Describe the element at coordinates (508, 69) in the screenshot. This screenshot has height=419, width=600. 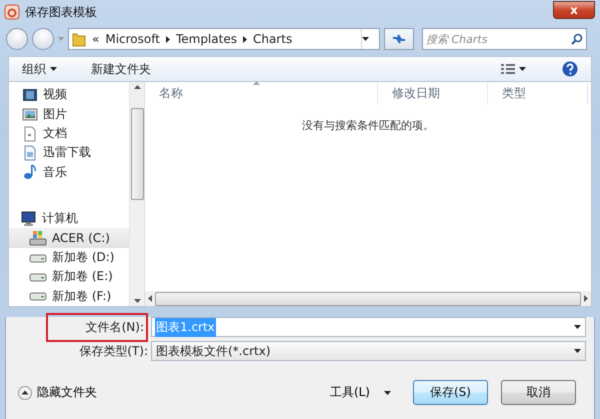
I see `list-view-icon` at that location.